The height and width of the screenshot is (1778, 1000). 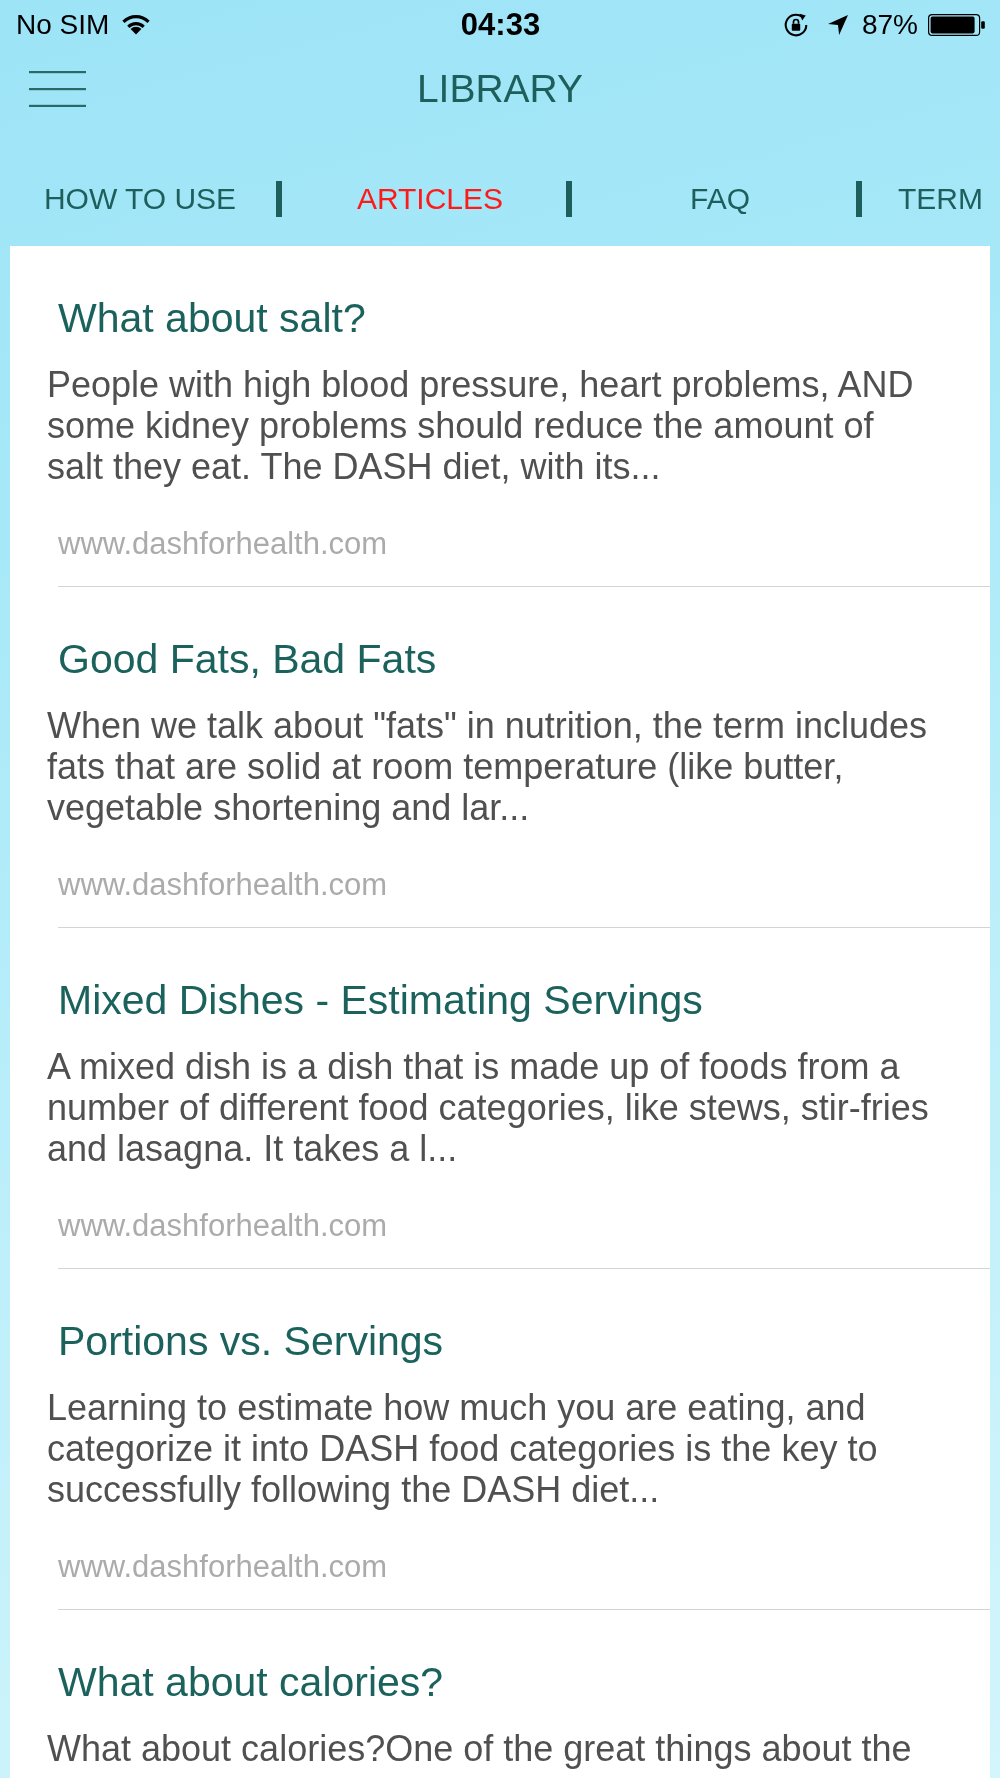 What do you see at coordinates (63, 25) in the screenshot?
I see `carrier-name: No SIM` at bounding box center [63, 25].